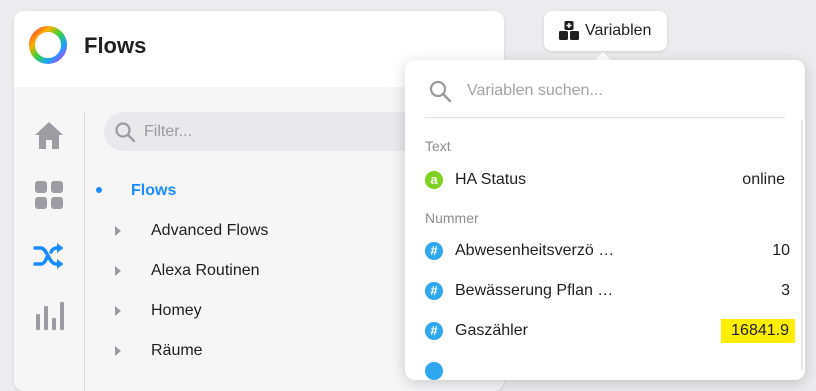 Image resolution: width=816 pixels, height=391 pixels. Describe the element at coordinates (627, 91) in the screenshot. I see `variables-search-input` at that location.